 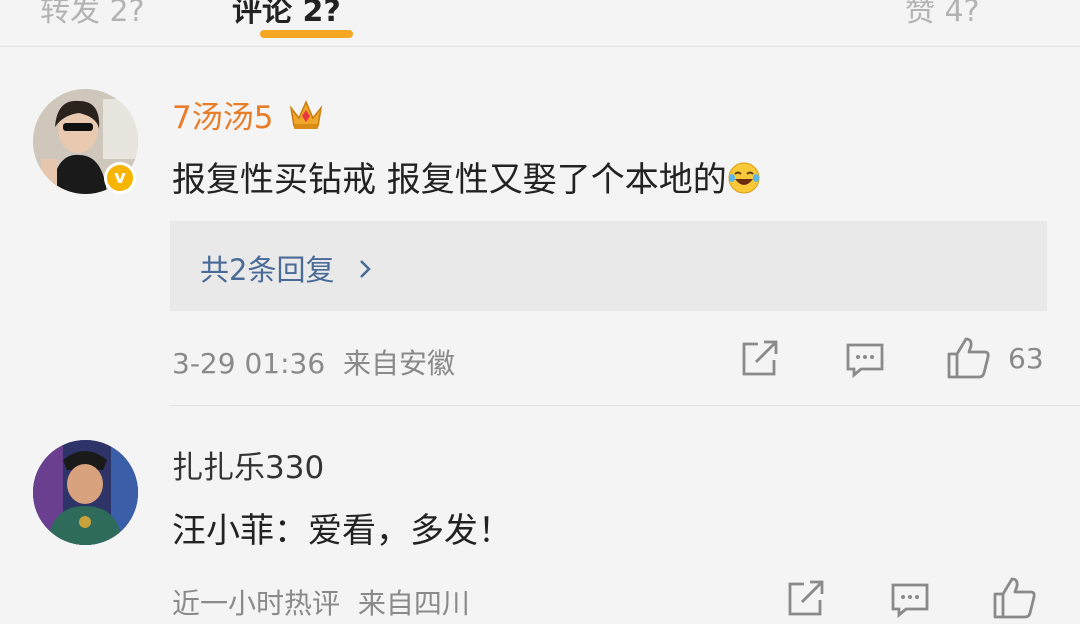 I want to click on tab-likes: 赞 4?, so click(x=942, y=15).